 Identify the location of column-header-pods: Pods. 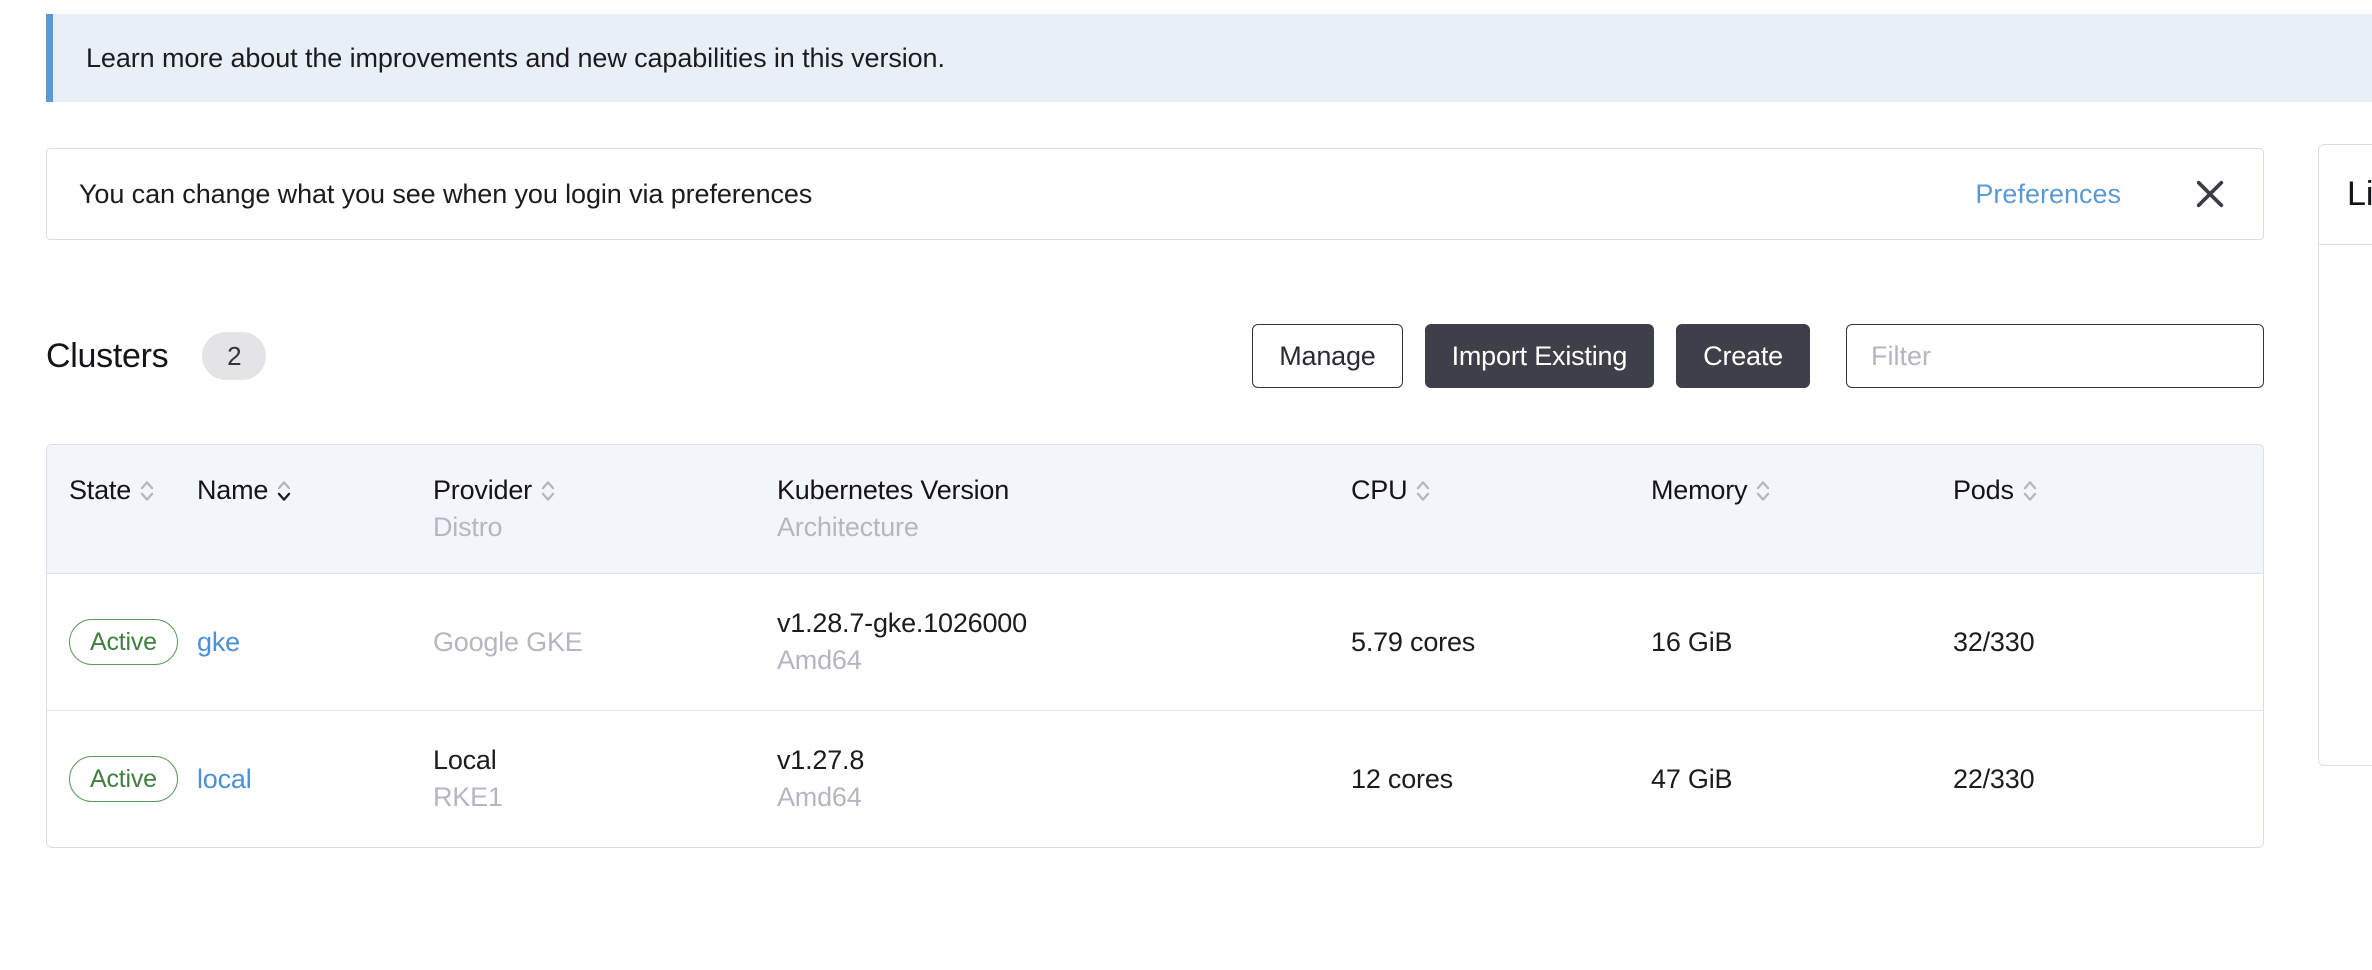
(2108, 509).